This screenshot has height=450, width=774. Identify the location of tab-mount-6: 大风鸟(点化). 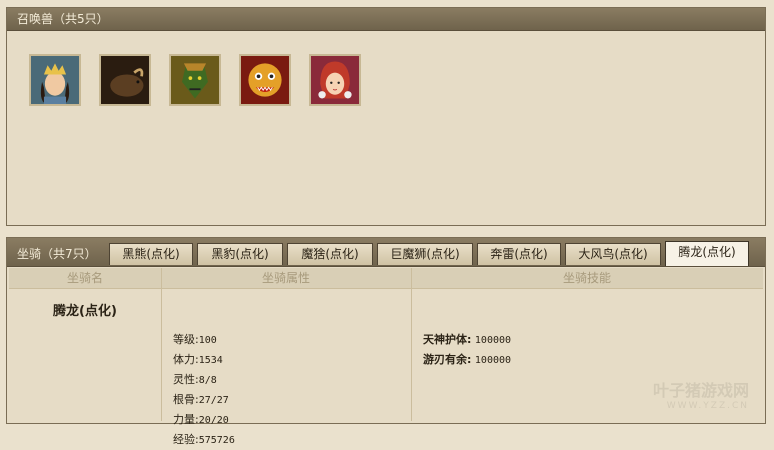
(613, 254).